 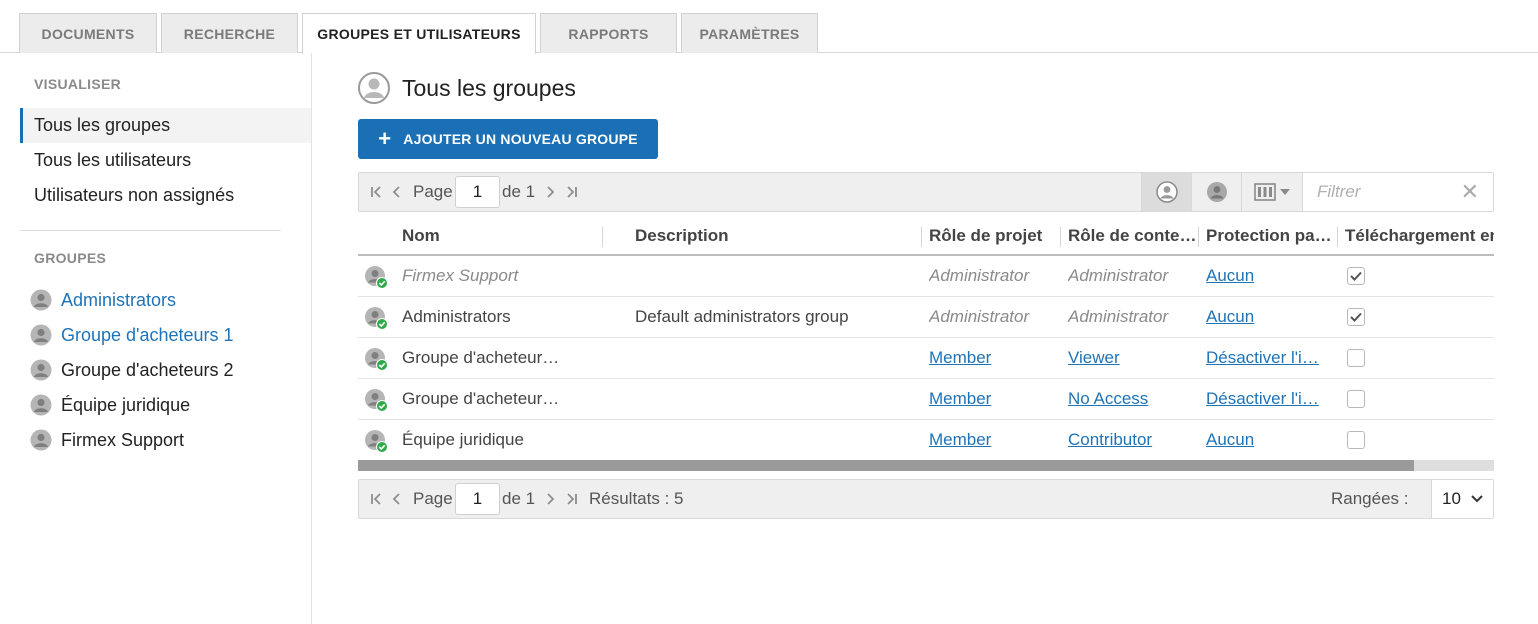 What do you see at coordinates (374, 88) in the screenshot?
I see `groups-icon` at bounding box center [374, 88].